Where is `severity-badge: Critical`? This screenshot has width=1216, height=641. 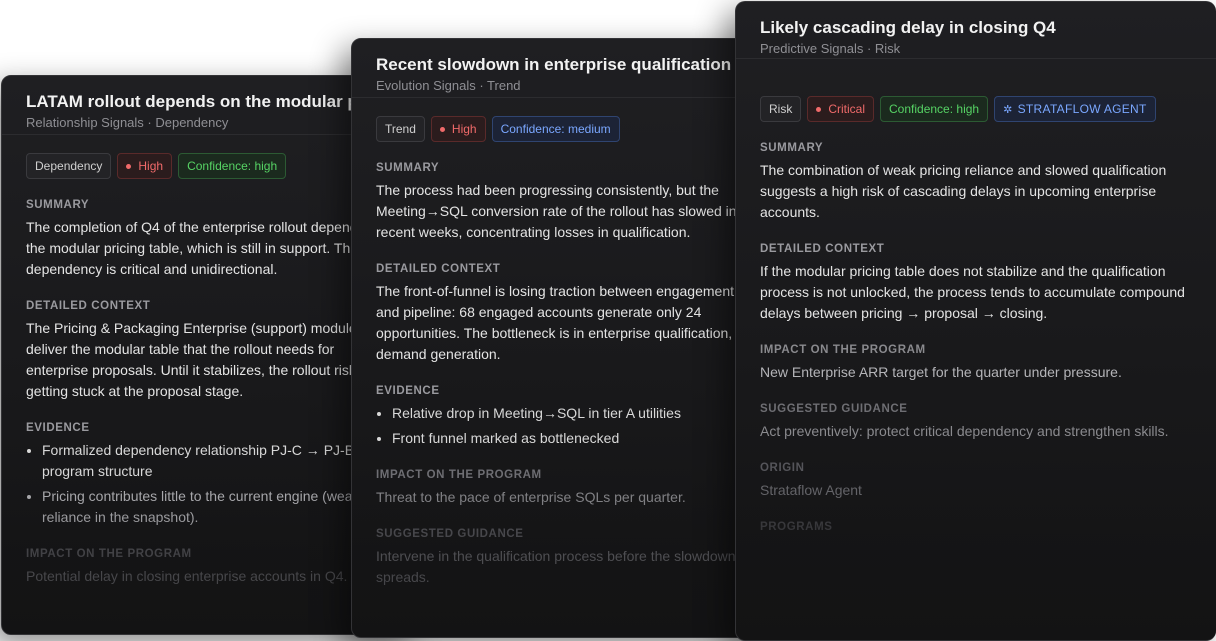
severity-badge: Critical is located at coordinates (841, 109).